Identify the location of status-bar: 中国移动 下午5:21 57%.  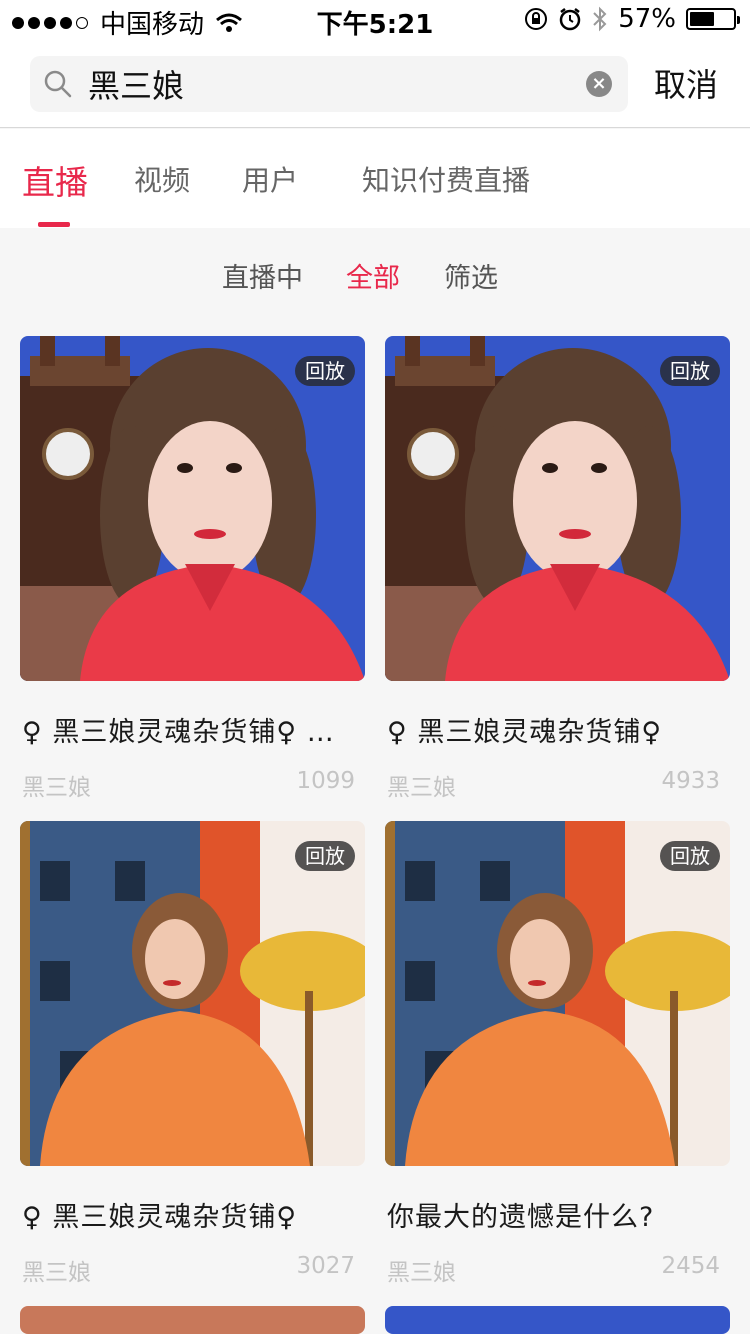
(375, 20).